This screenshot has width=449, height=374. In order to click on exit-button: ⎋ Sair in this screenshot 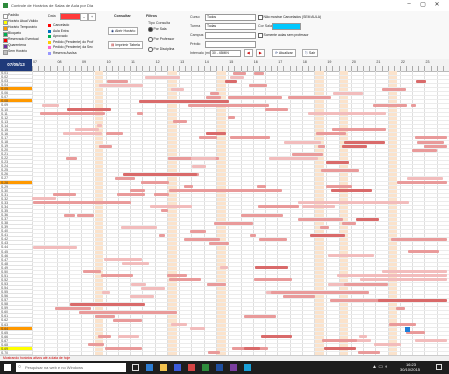, I will do `click(310, 53)`.